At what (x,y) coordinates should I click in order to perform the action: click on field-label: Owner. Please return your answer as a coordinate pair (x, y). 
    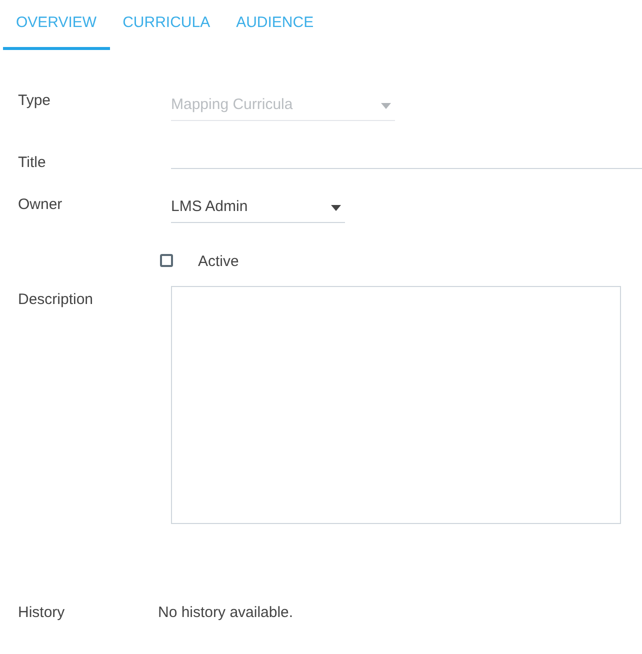
    Looking at the image, I should click on (40, 205).